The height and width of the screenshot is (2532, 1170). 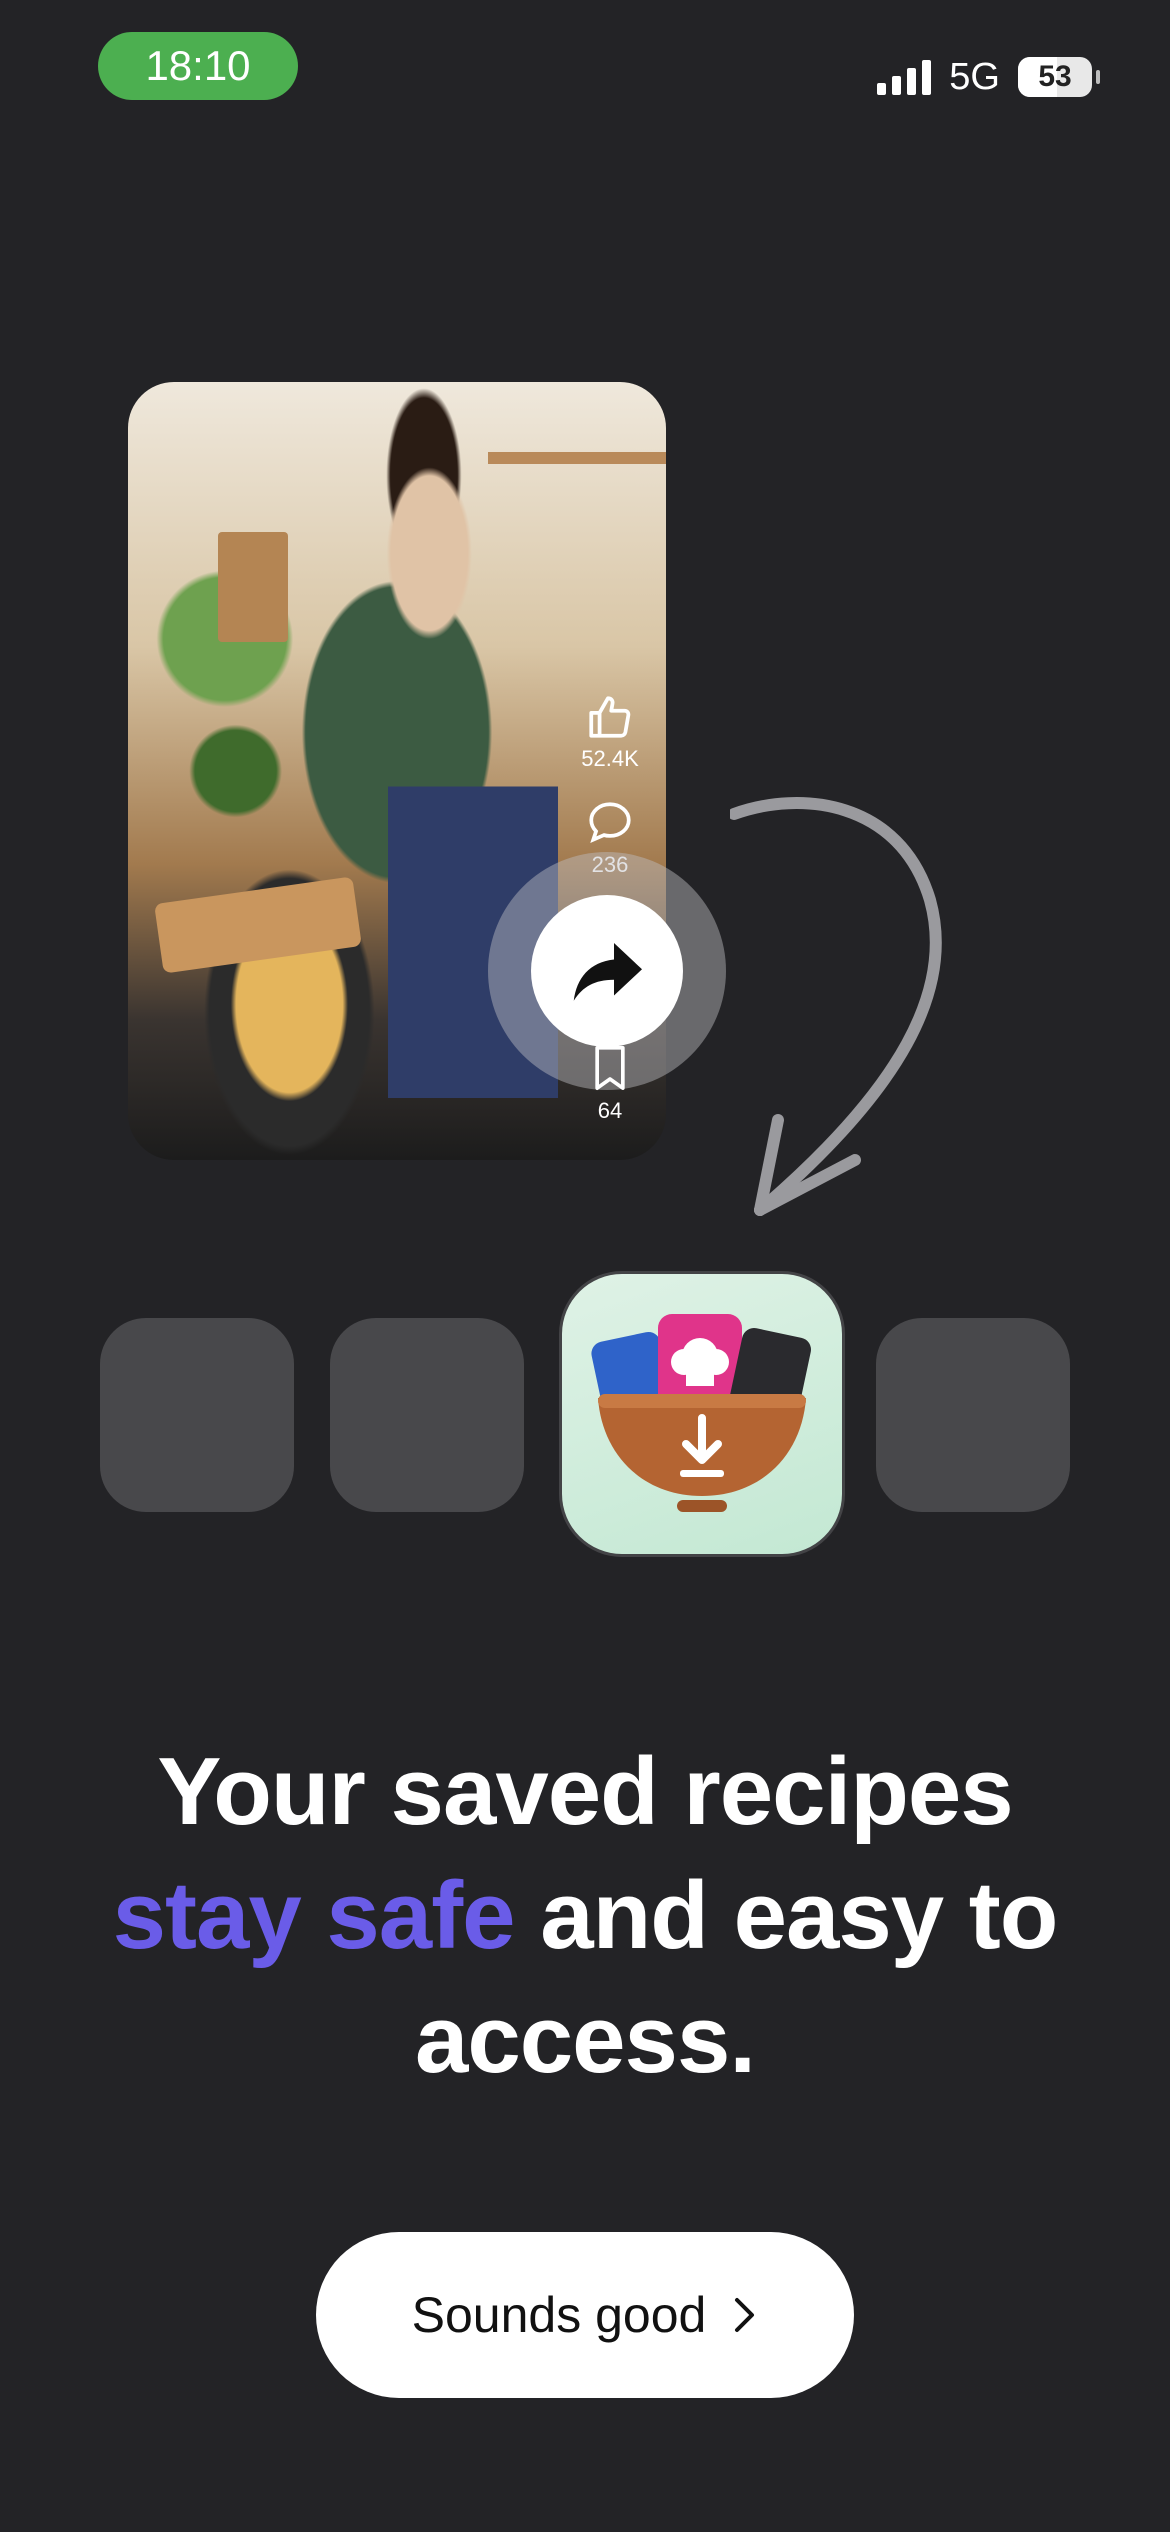 What do you see at coordinates (314, 1915) in the screenshot?
I see `headline-accent: stay safe` at bounding box center [314, 1915].